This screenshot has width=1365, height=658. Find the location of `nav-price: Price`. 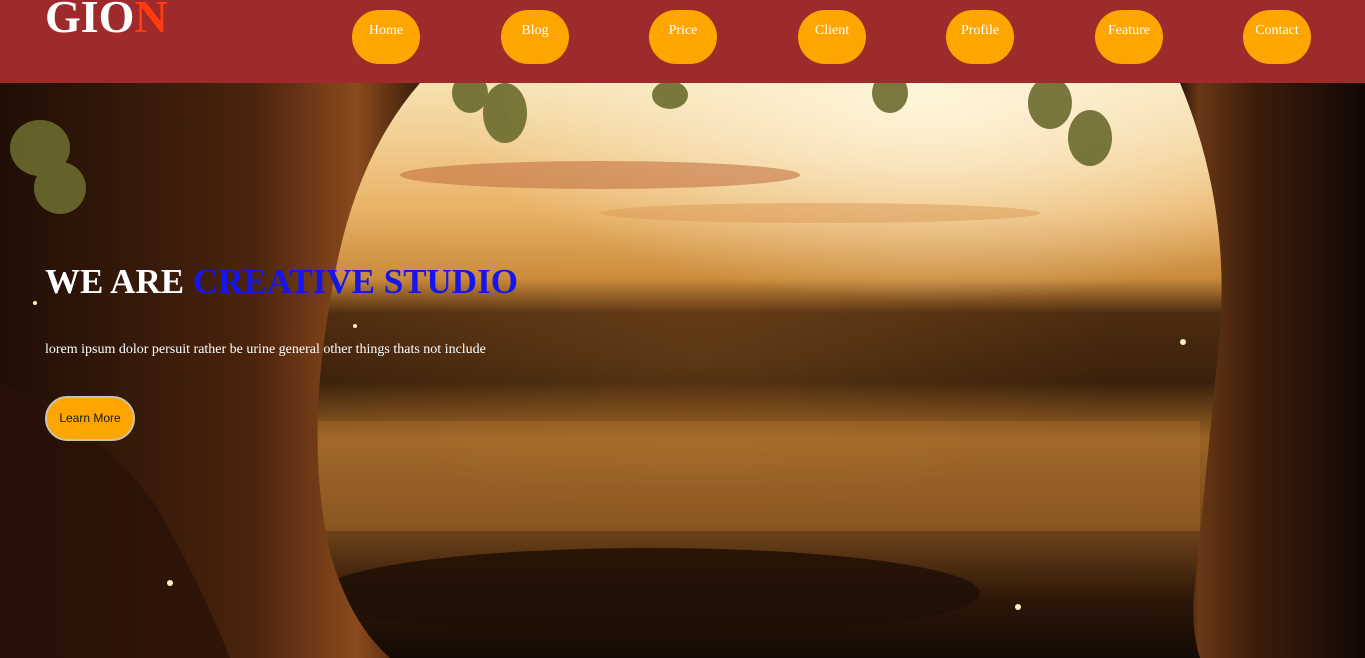

nav-price: Price is located at coordinates (683, 37).